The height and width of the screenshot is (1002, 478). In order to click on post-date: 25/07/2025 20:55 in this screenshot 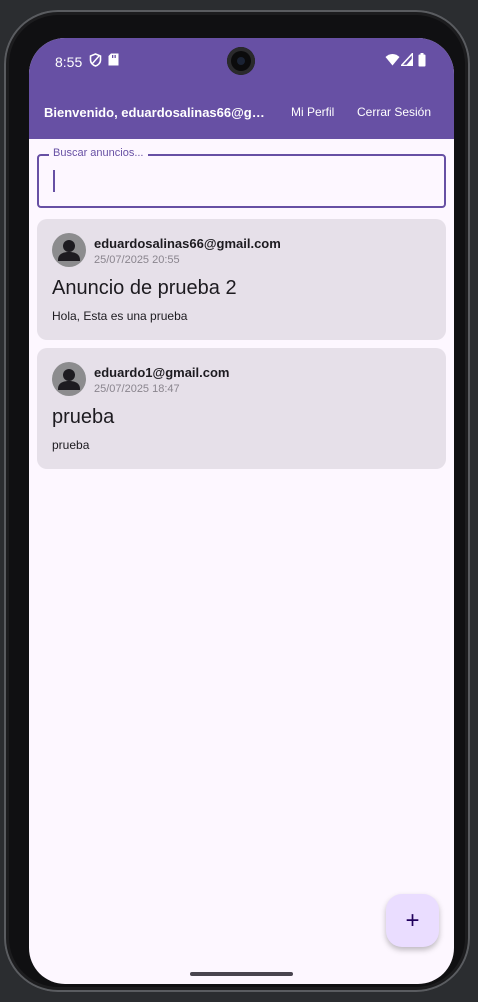, I will do `click(137, 260)`.